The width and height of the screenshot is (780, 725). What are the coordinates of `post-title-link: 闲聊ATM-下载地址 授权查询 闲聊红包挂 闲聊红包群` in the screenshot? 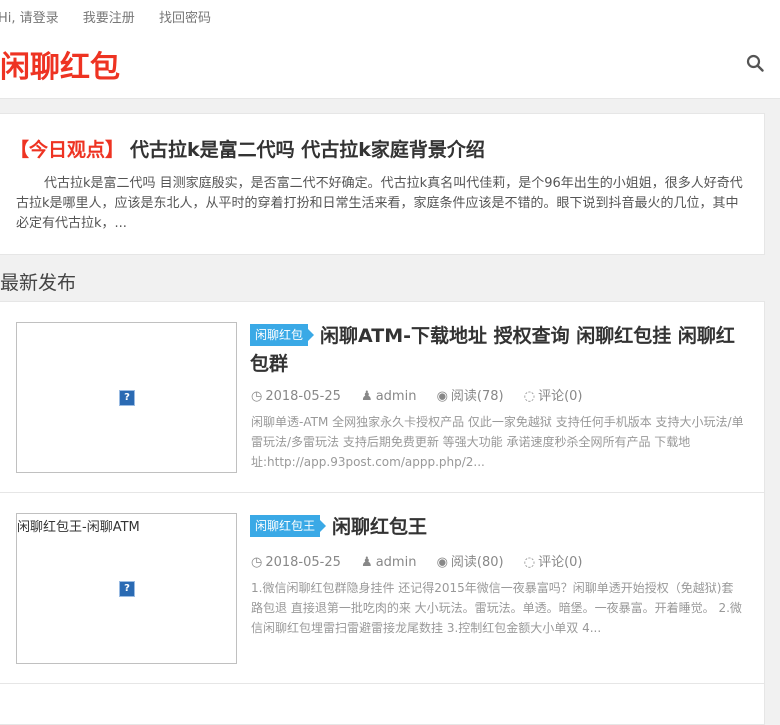 It's located at (492, 350).